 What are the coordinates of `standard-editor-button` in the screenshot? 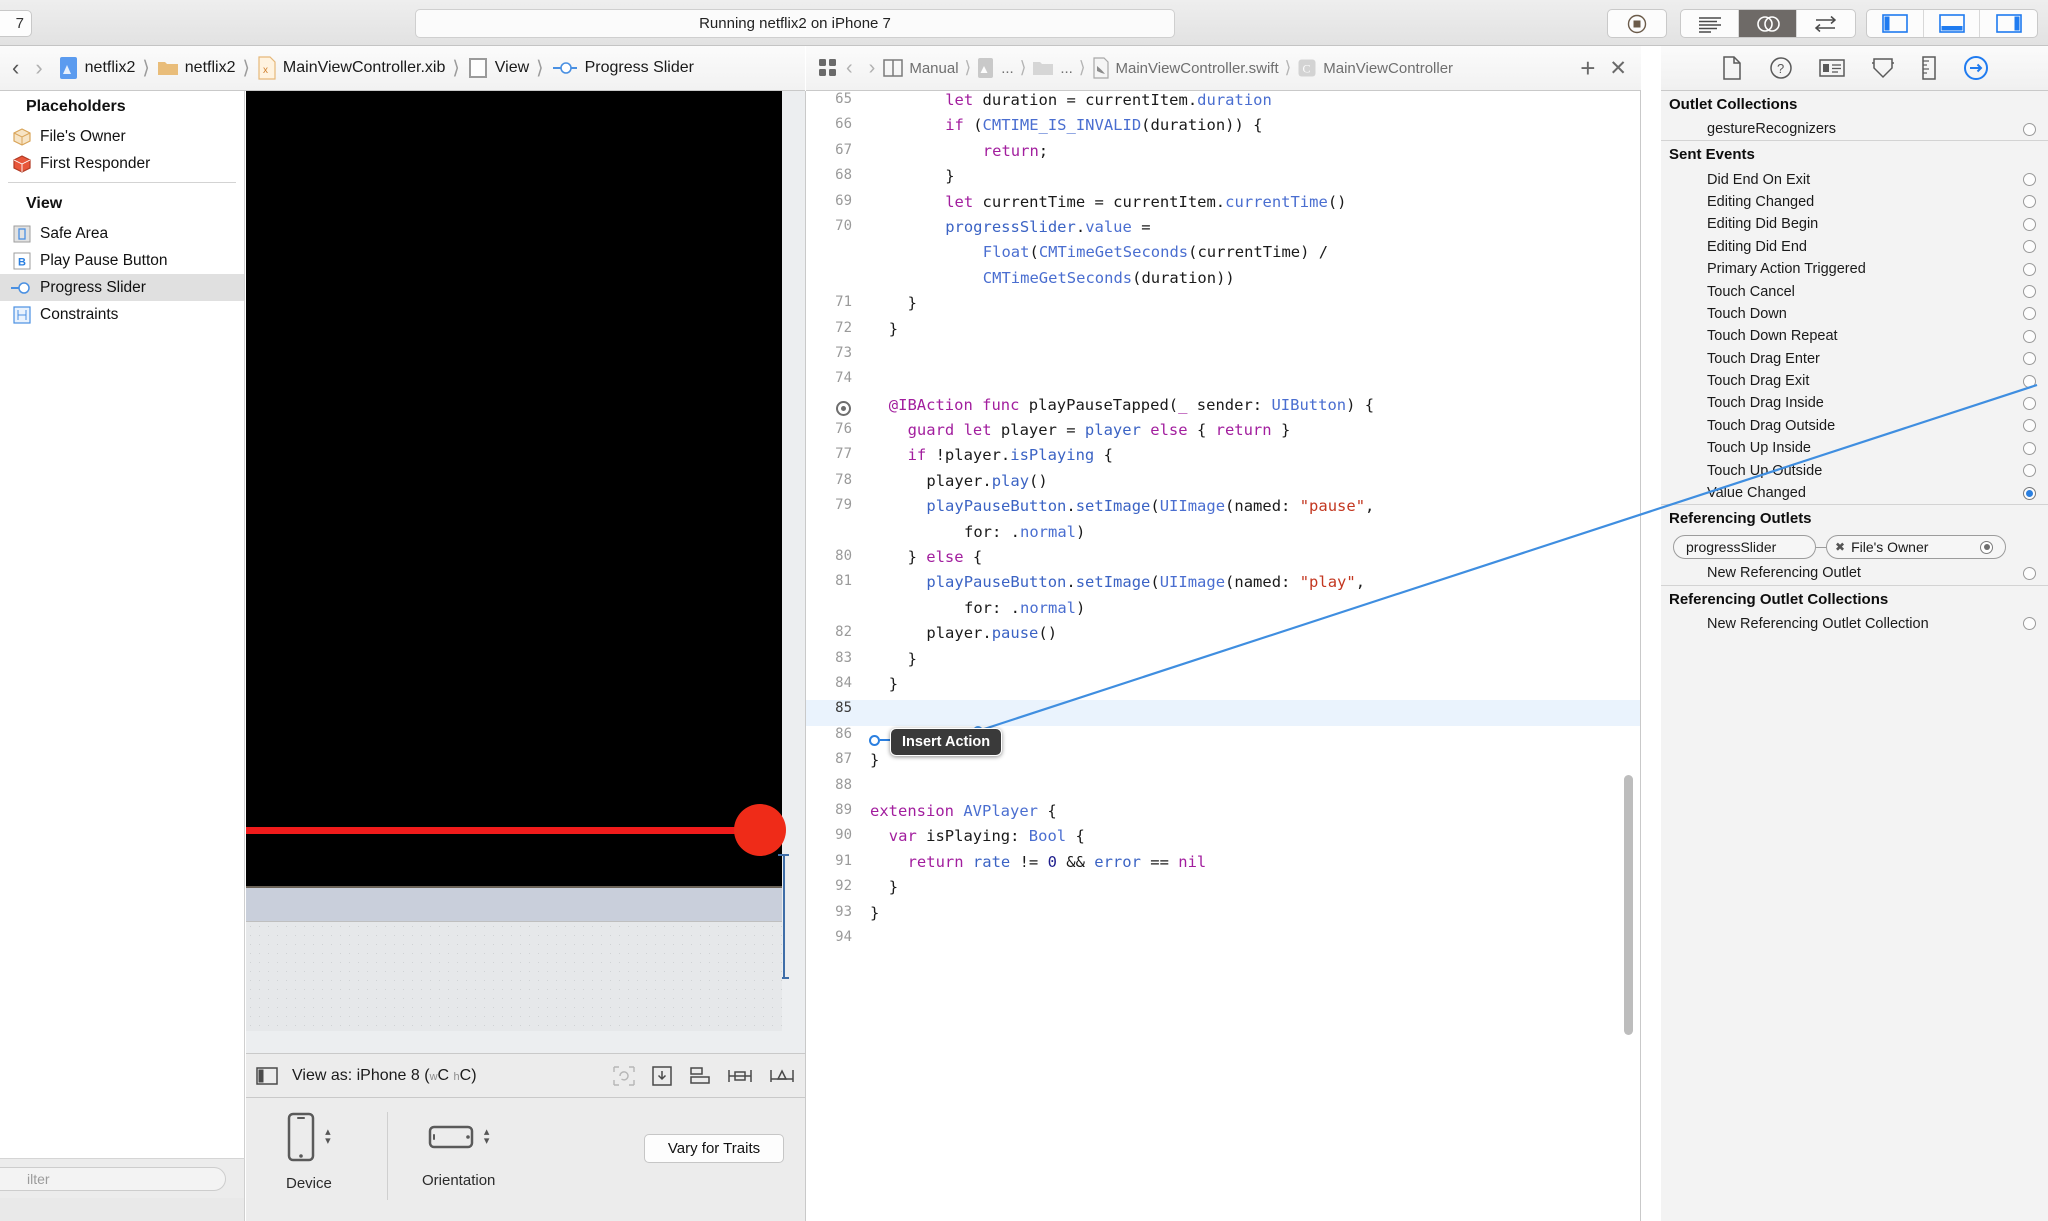 It's located at (1710, 23).